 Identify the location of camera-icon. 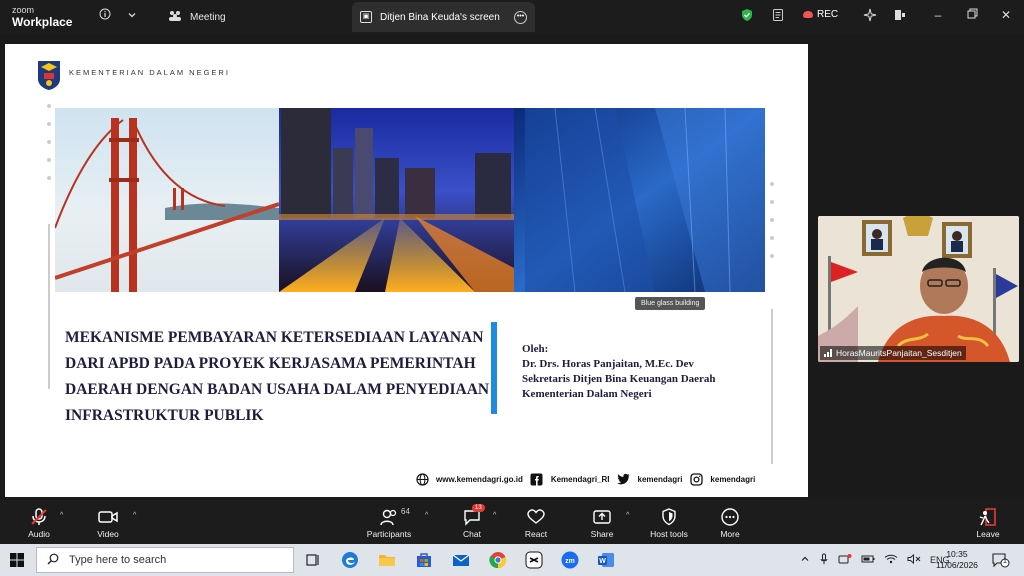
(108, 517).